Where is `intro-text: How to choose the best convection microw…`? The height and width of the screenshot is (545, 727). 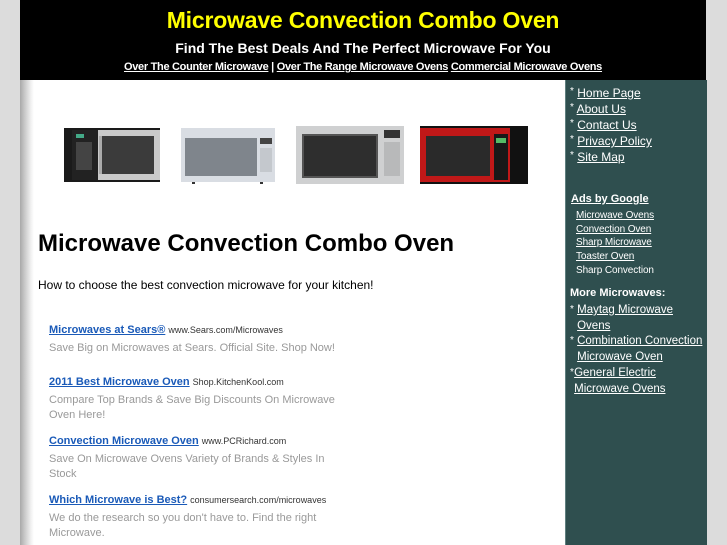 intro-text: How to choose the best convection microw… is located at coordinates (206, 285).